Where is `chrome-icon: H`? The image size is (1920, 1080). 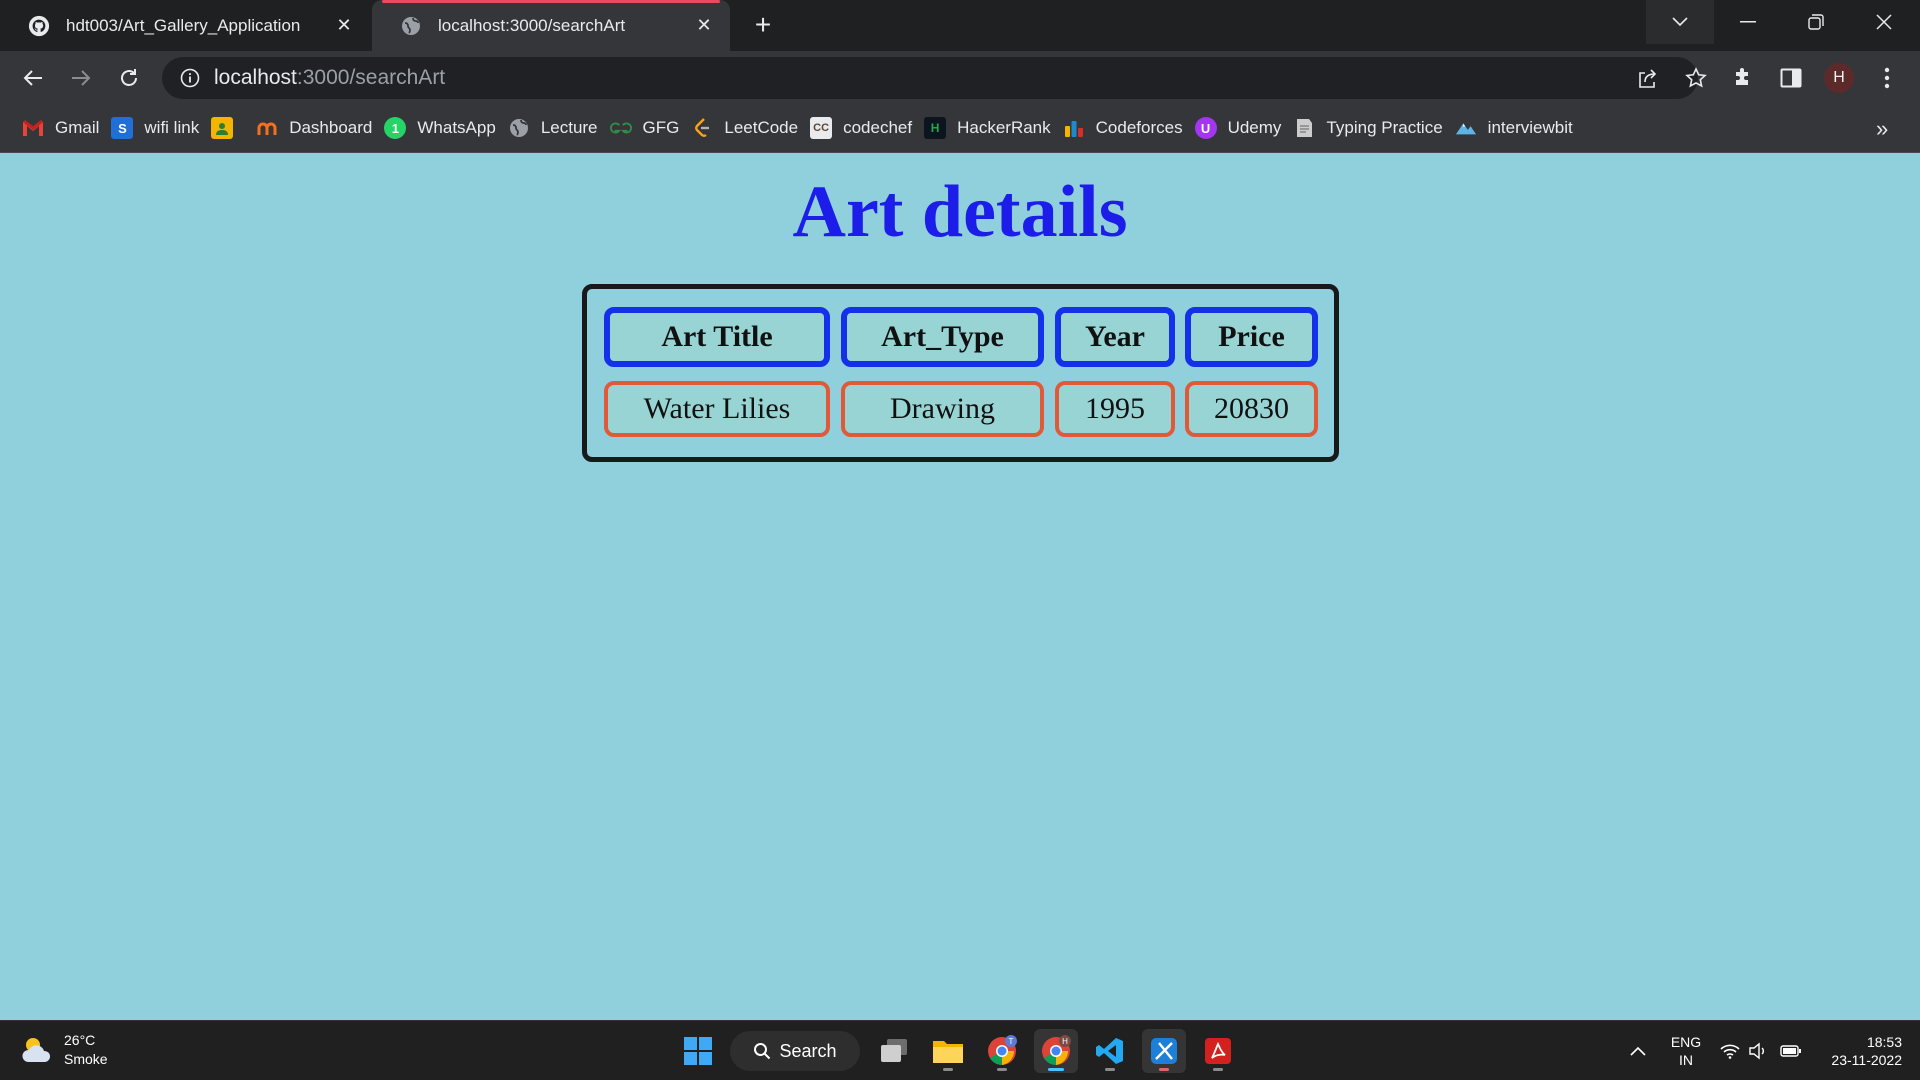 chrome-icon: H is located at coordinates (1056, 1050).